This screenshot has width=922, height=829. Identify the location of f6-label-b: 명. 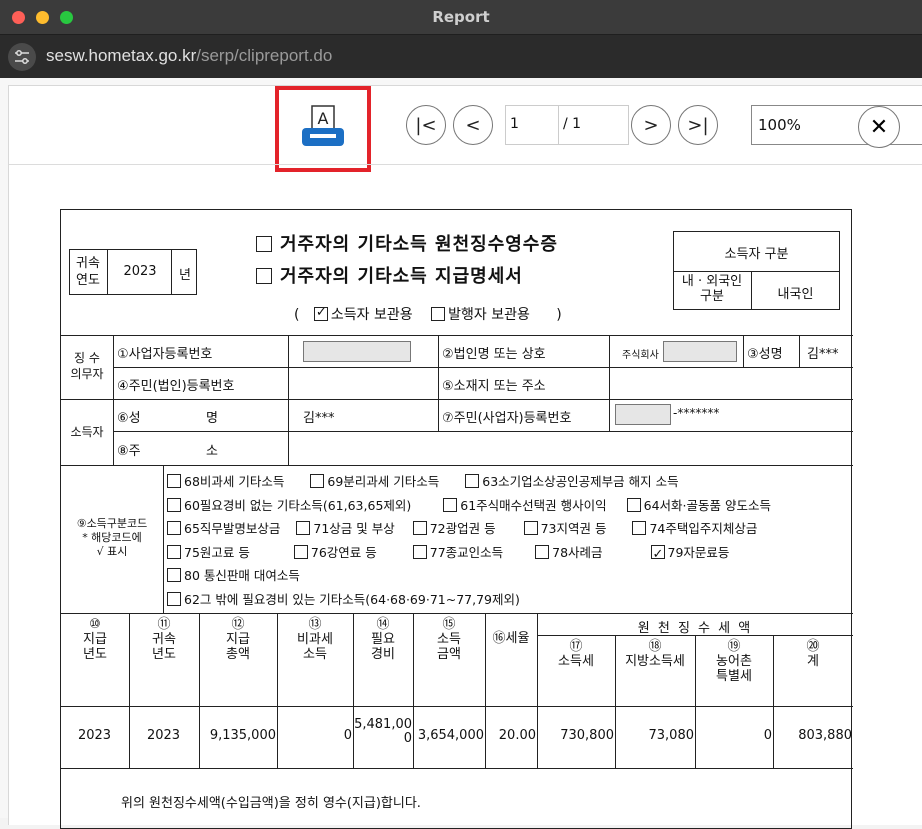
(212, 418).